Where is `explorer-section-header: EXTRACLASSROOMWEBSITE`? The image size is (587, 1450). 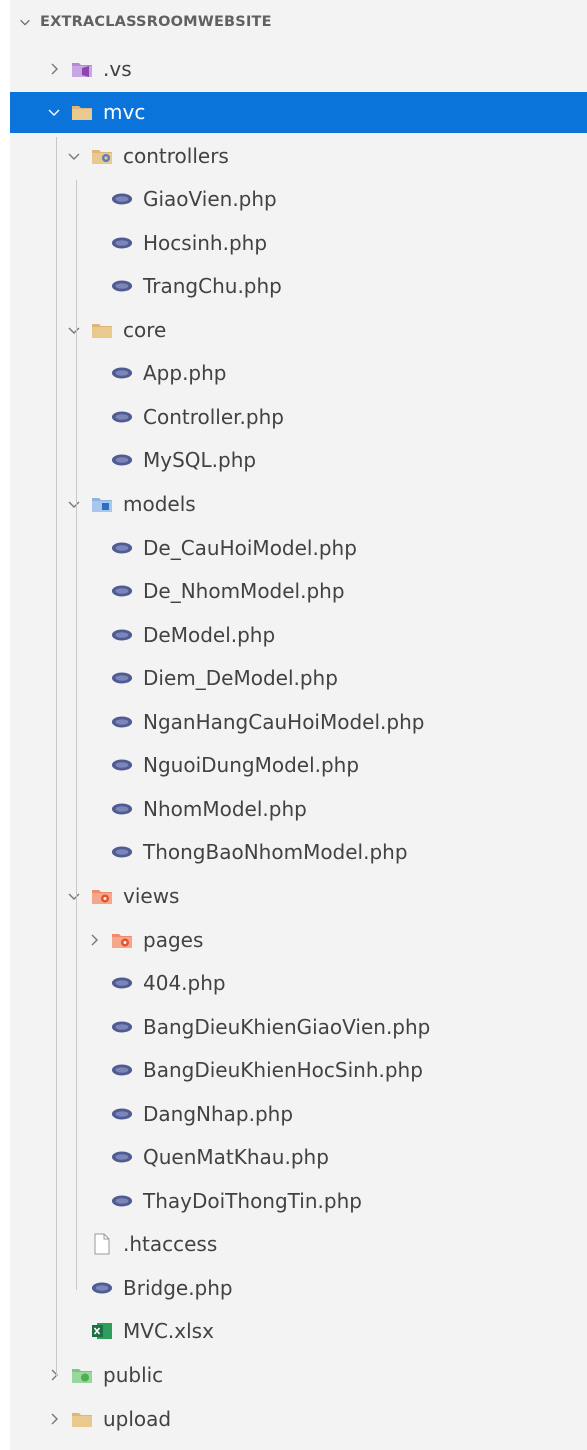
explorer-section-header: EXTRACLASSROOMWEBSITE is located at coordinates (298, 22).